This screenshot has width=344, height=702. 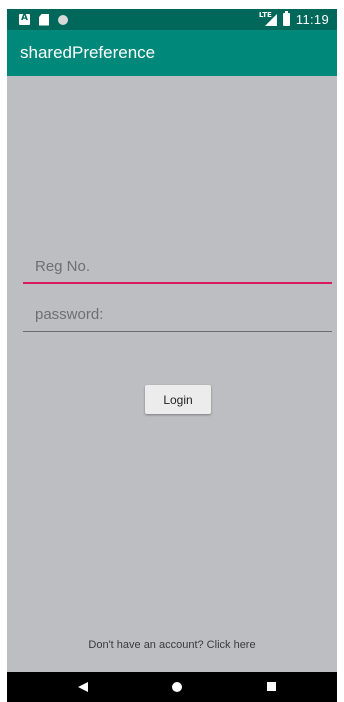 I want to click on back-icon, so click(x=83, y=687).